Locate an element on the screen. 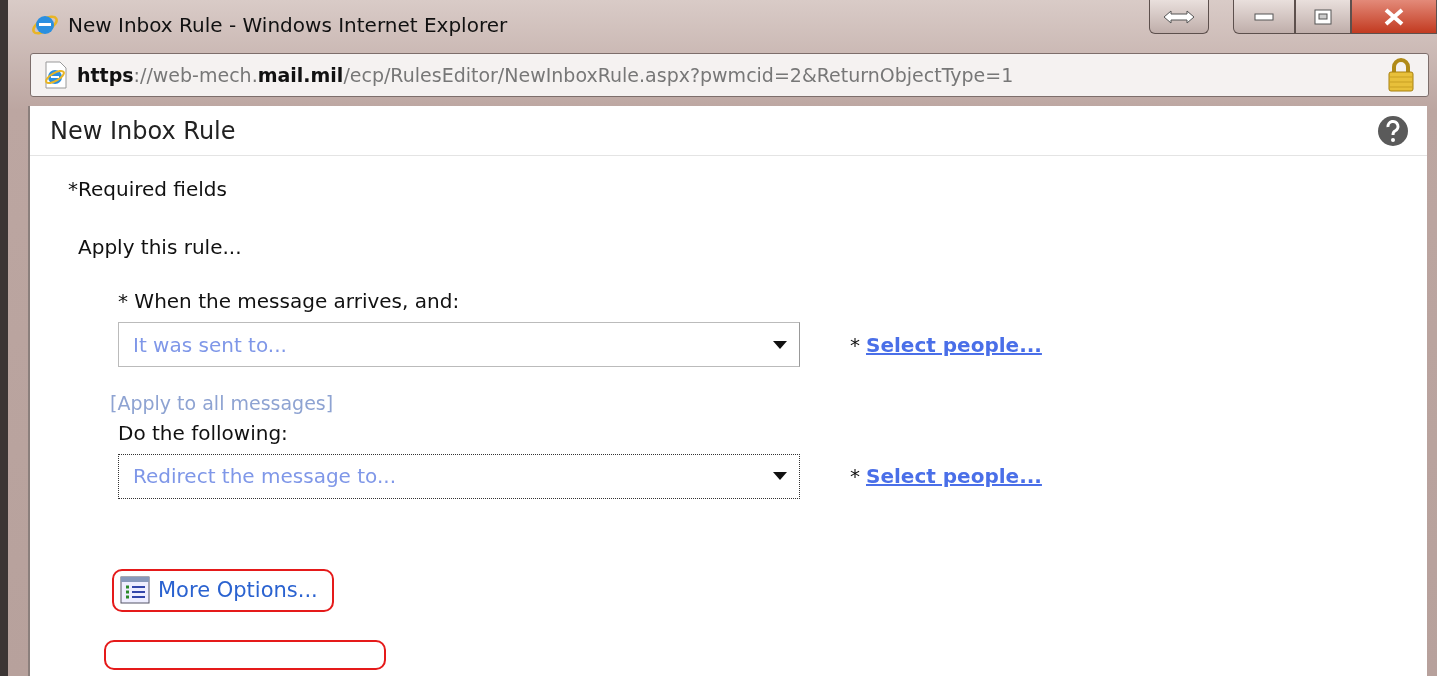 The image size is (1437, 676). dialog-title: New Inbox Rule is located at coordinates (143, 131).